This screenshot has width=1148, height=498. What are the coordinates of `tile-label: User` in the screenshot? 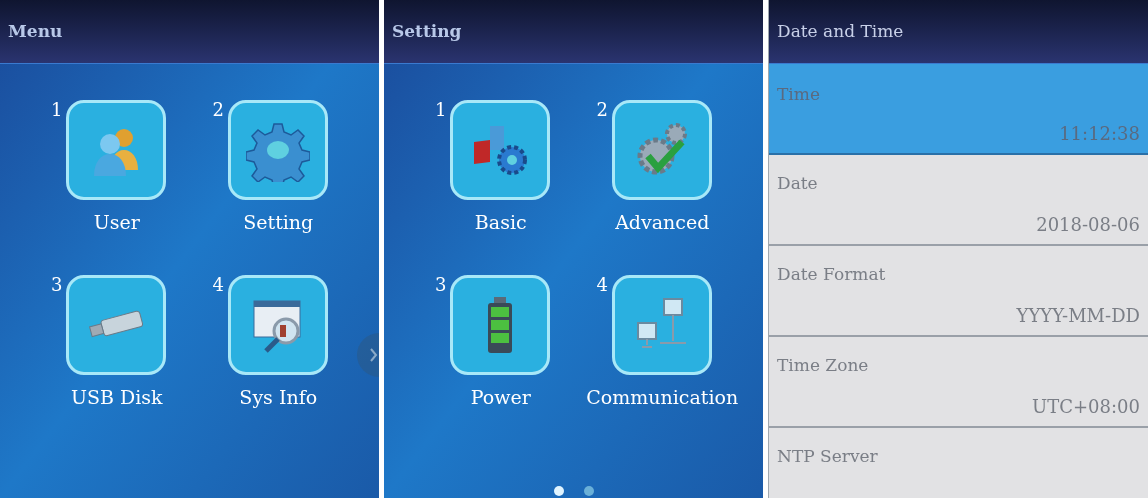 It's located at (116, 222).